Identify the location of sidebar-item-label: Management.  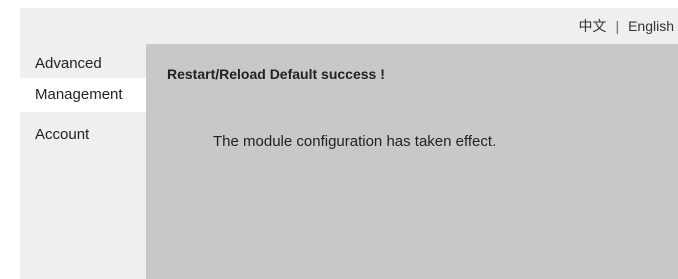
(79, 94).